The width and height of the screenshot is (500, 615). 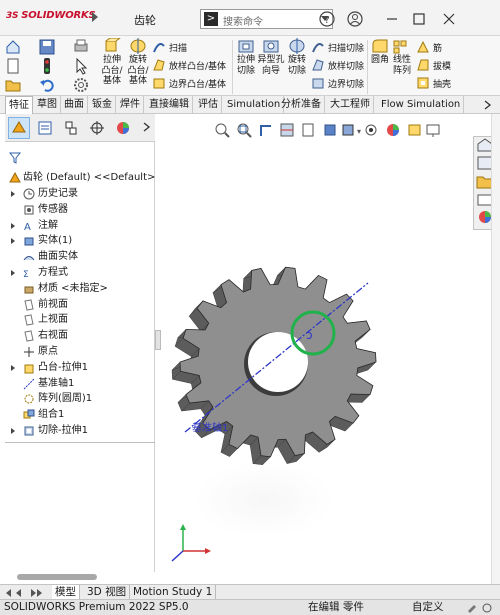 What do you see at coordinates (327, 19) in the screenshot?
I see `help-icon: ?` at bounding box center [327, 19].